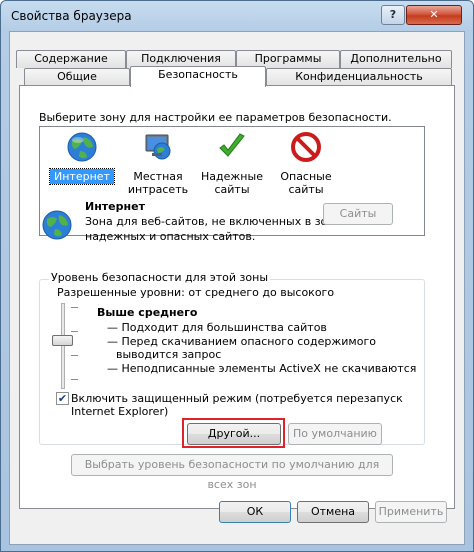  I want to click on window-title: Свойства браузера, so click(71, 16).